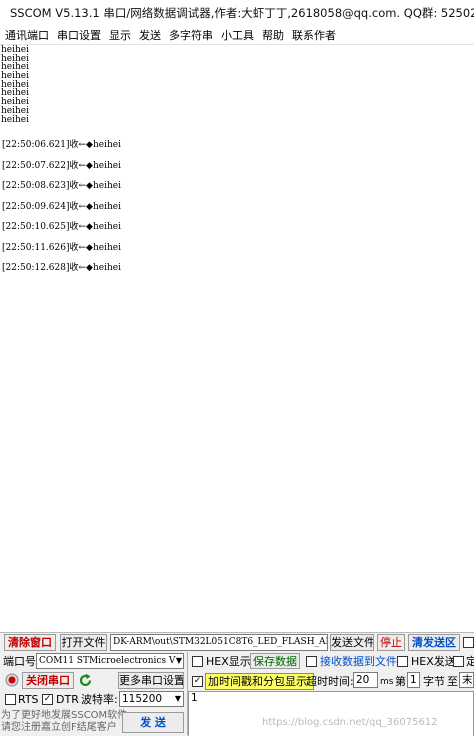 The height and width of the screenshot is (736, 474). I want to click on receive-stamped-line: [22:50:06.621]收←◆heihei, so click(61, 145).